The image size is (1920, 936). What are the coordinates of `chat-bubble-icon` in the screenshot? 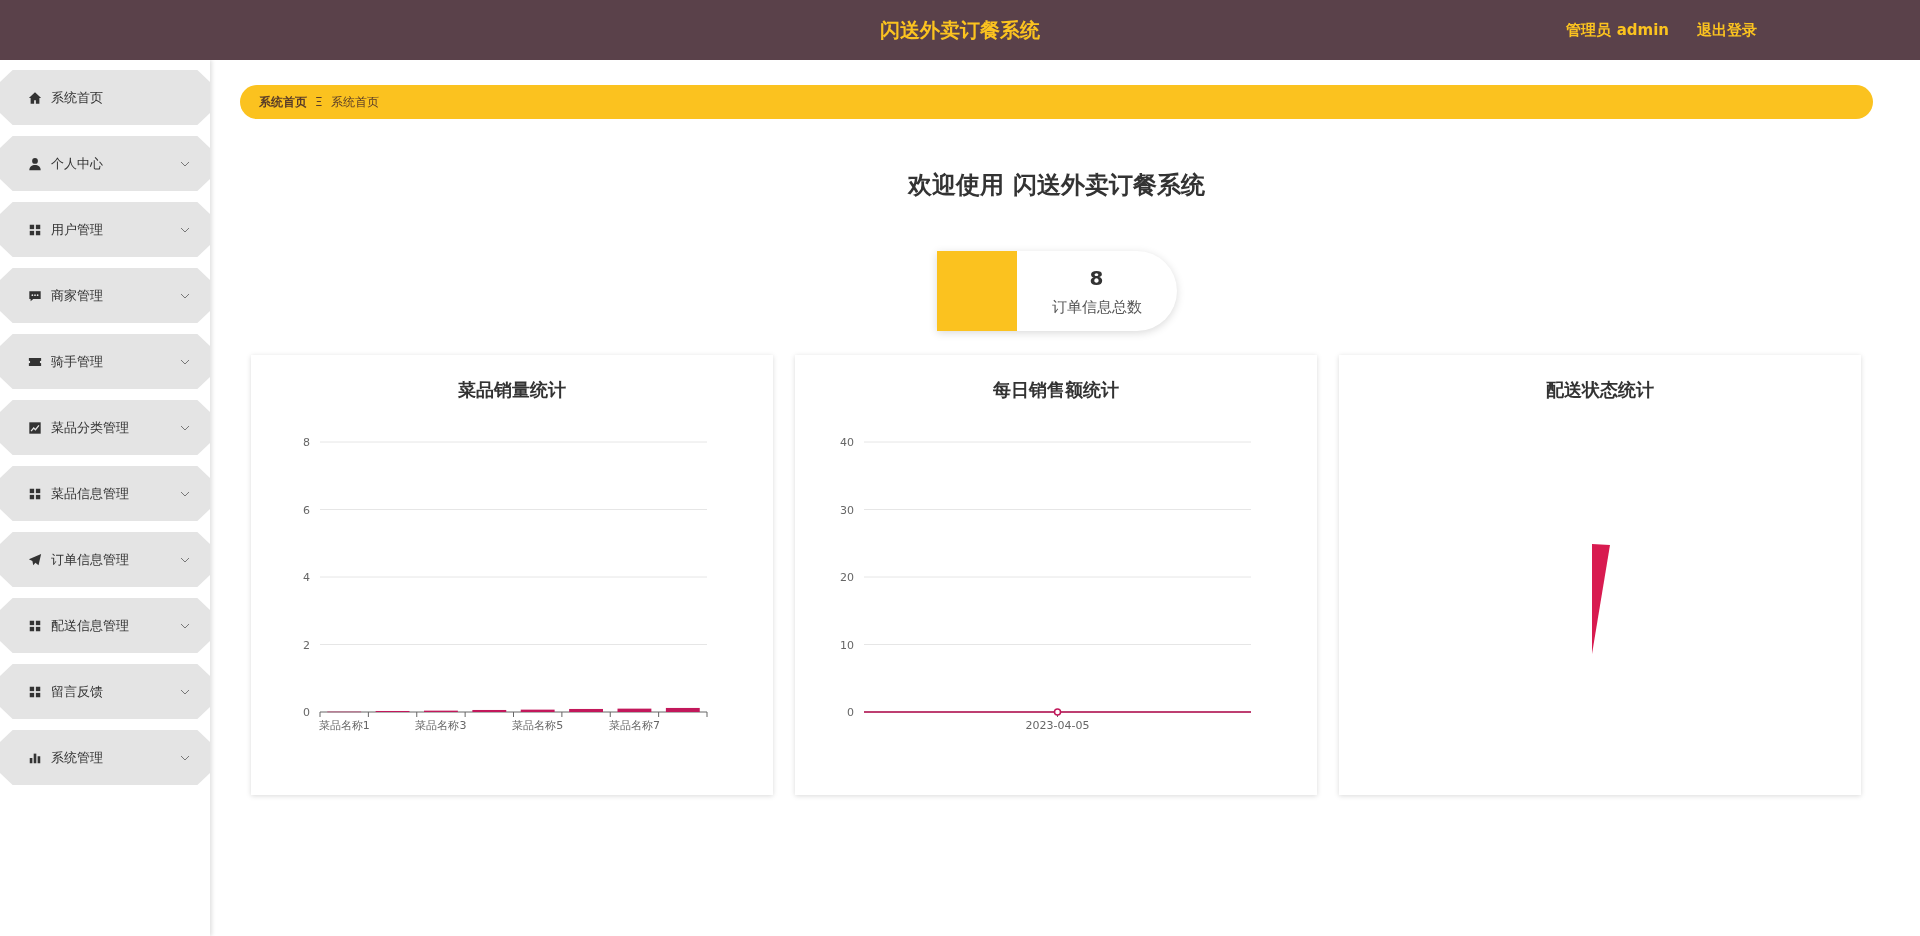 It's located at (35, 295).